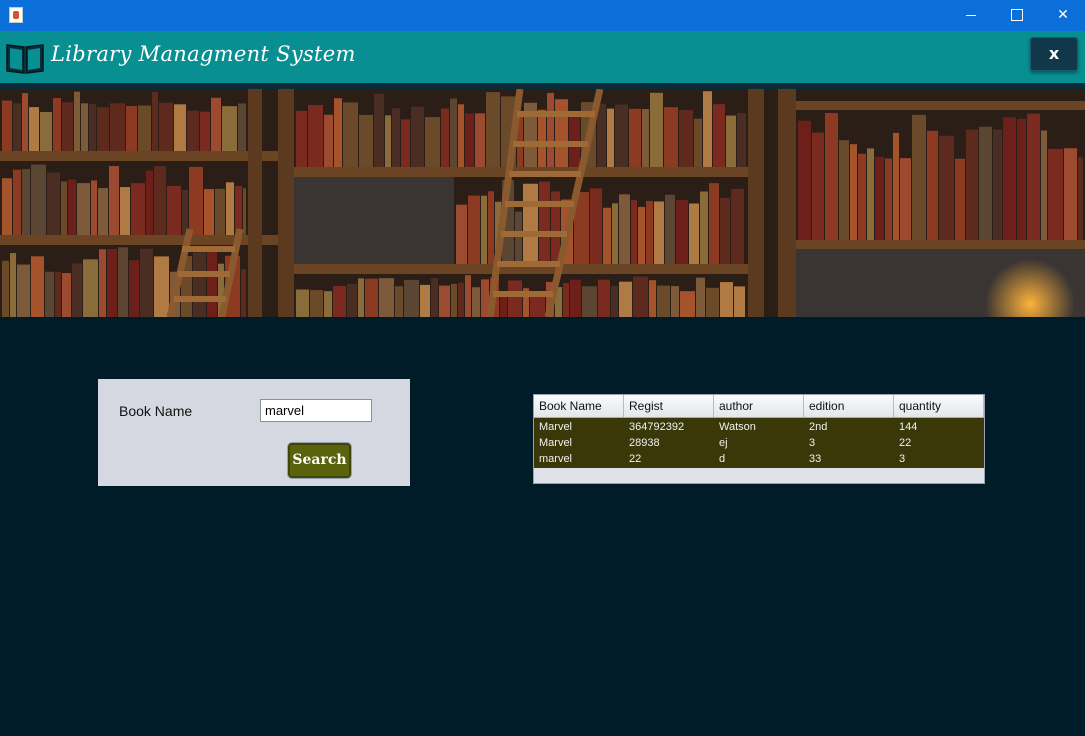 The height and width of the screenshot is (736, 1085). Describe the element at coordinates (939, 406) in the screenshot. I see `column-header-quantity: quantity` at that location.